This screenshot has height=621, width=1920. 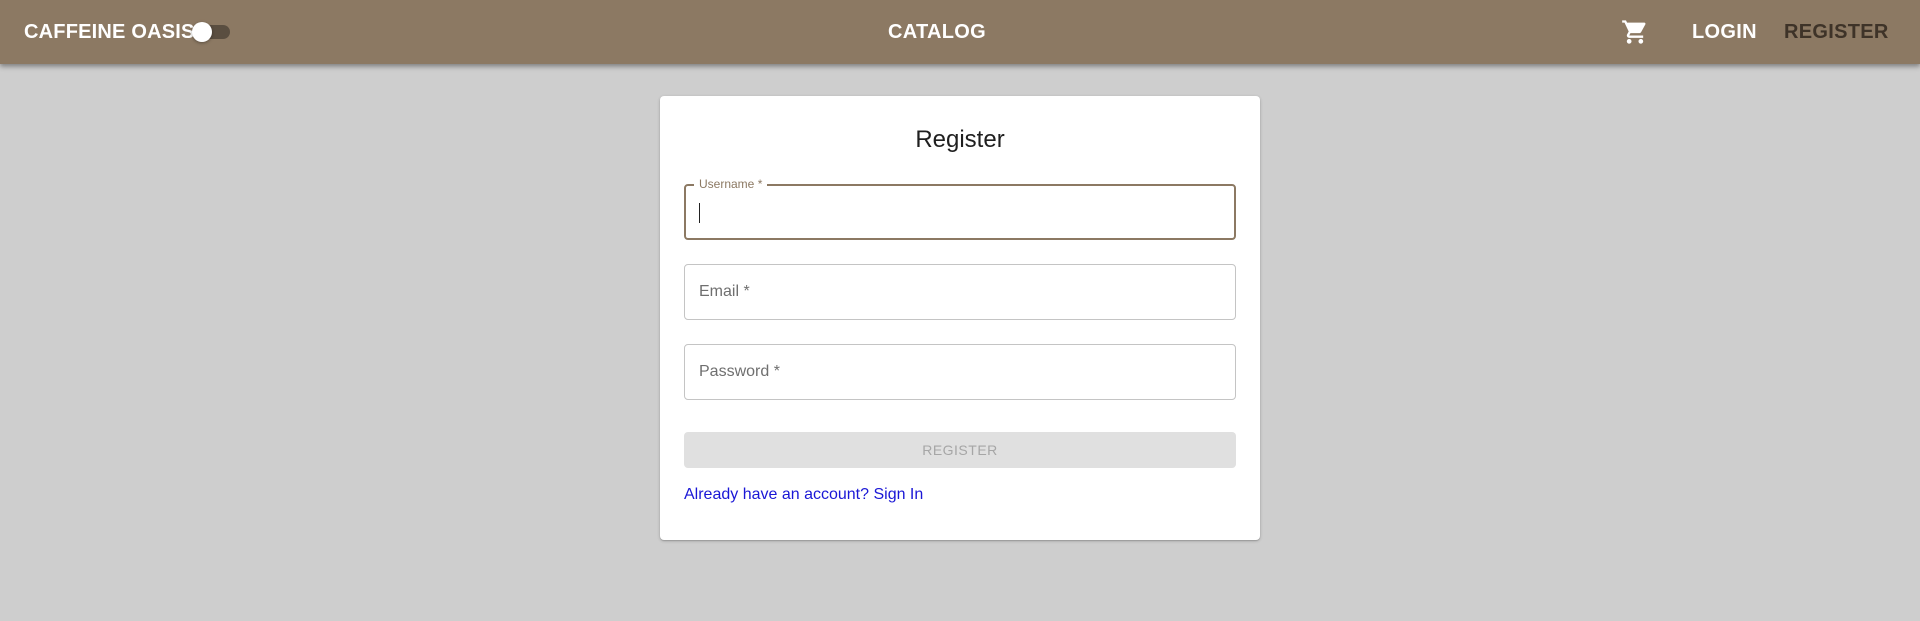 I want to click on password-placeholder: Password *, so click(x=739, y=371).